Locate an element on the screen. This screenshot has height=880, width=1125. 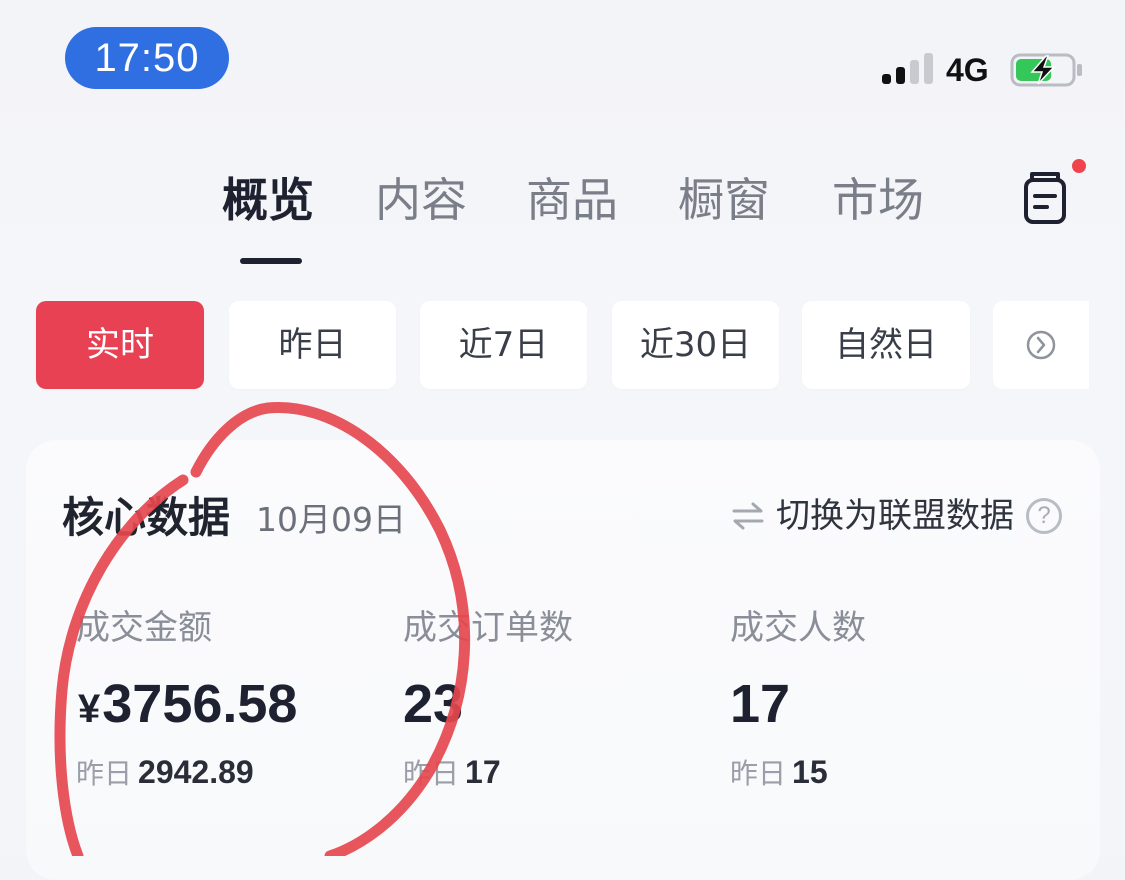
status-time: 17:50 is located at coordinates (147, 58).